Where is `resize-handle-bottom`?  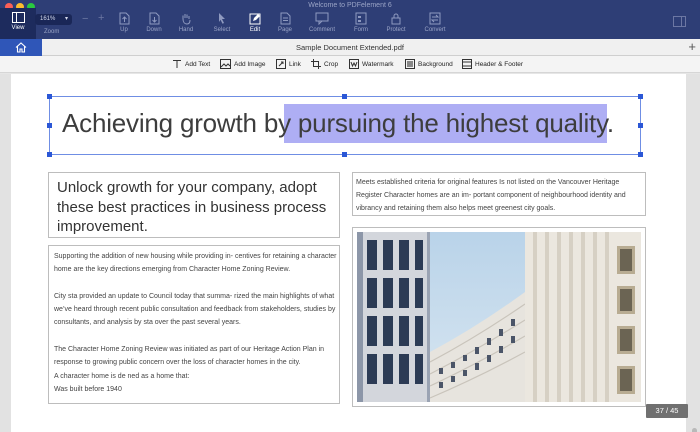
resize-handle-bottom is located at coordinates (344, 154).